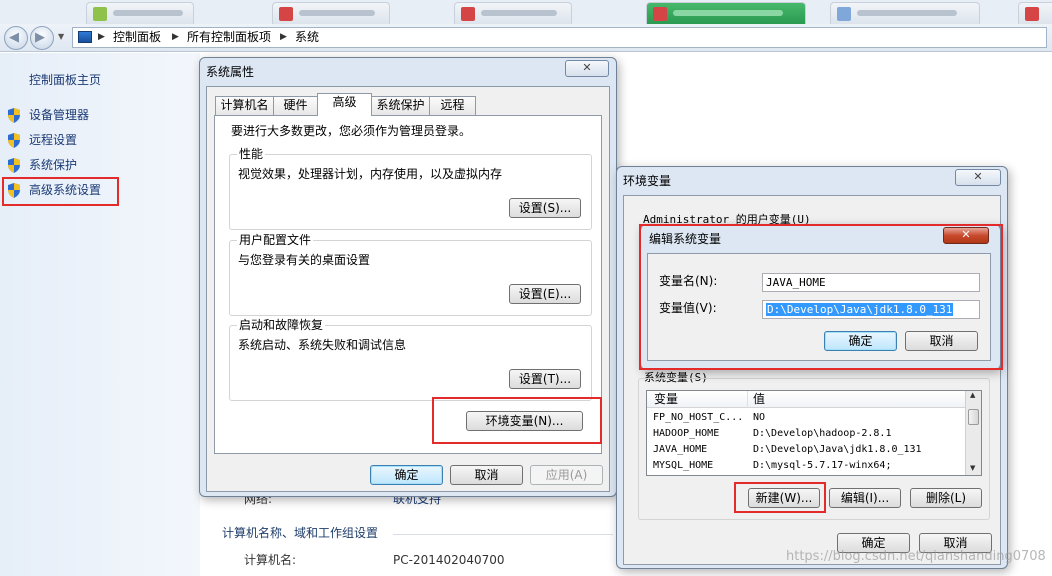 Image resolution: width=1052 pixels, height=576 pixels. Describe the element at coordinates (680, 449) in the screenshot. I see `row-name: JAVA_HOME` at that location.